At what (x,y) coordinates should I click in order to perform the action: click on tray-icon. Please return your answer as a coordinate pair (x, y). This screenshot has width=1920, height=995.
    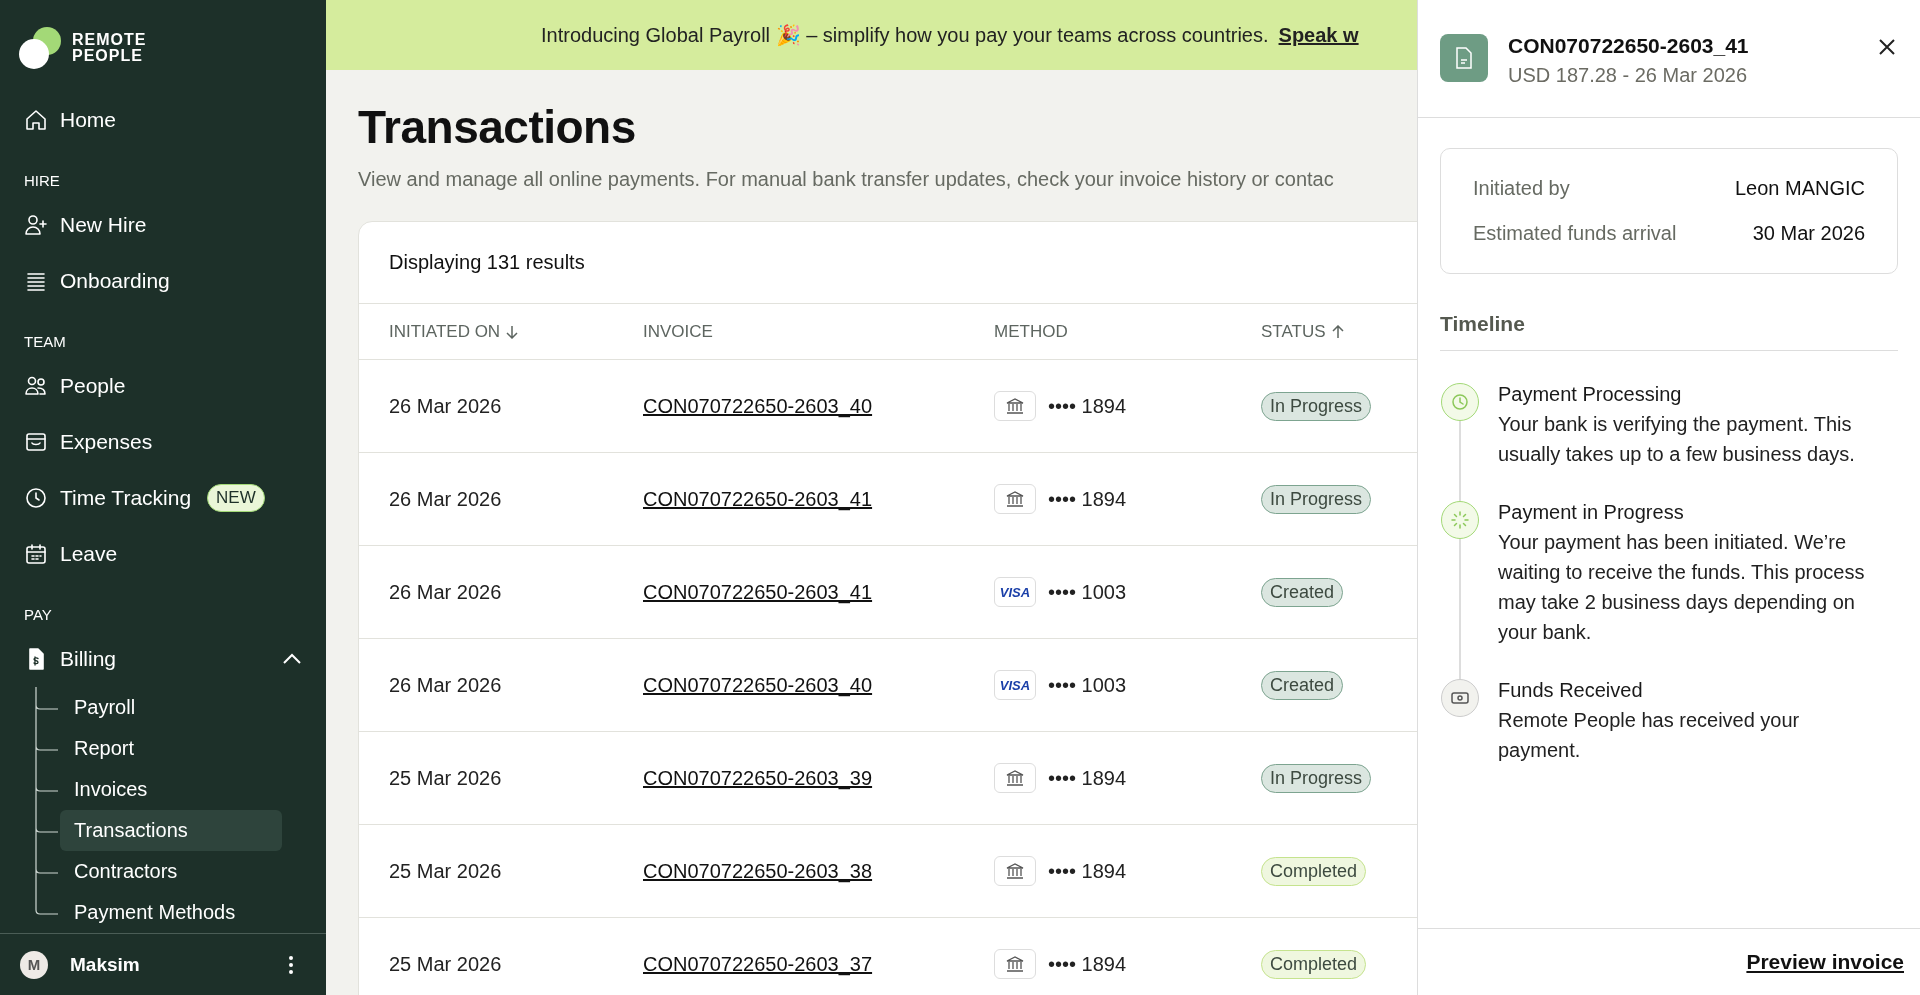
    Looking at the image, I should click on (36, 442).